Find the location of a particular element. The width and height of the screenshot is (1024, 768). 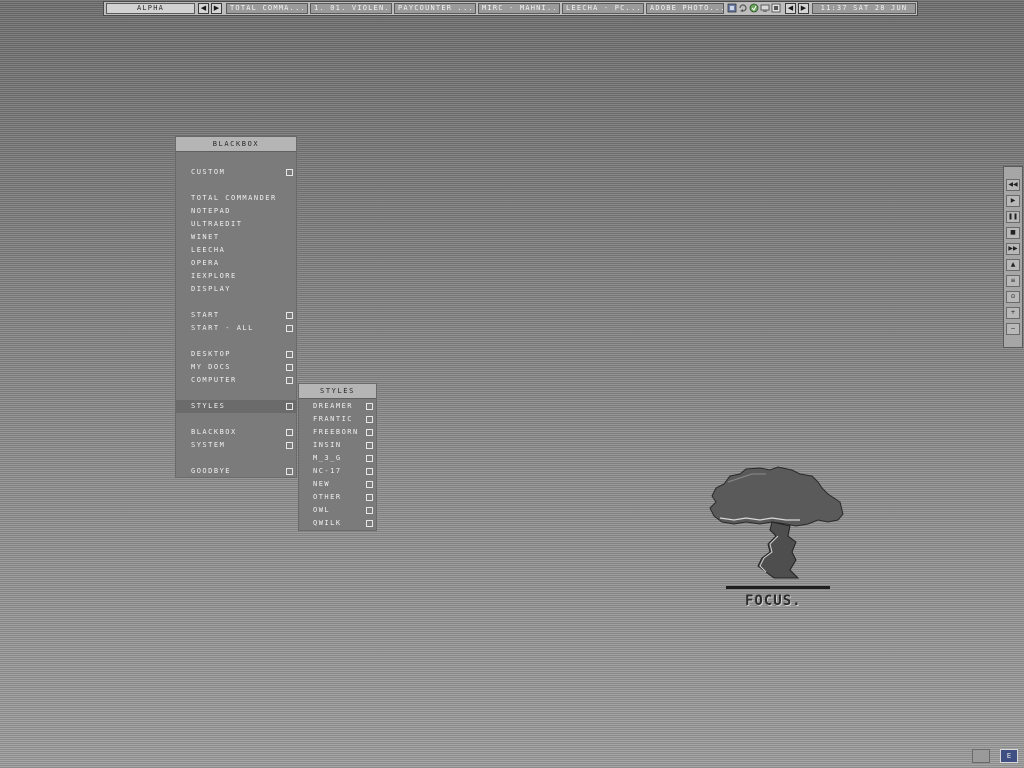

style-item-label: FREEBORN is located at coordinates (336, 432).